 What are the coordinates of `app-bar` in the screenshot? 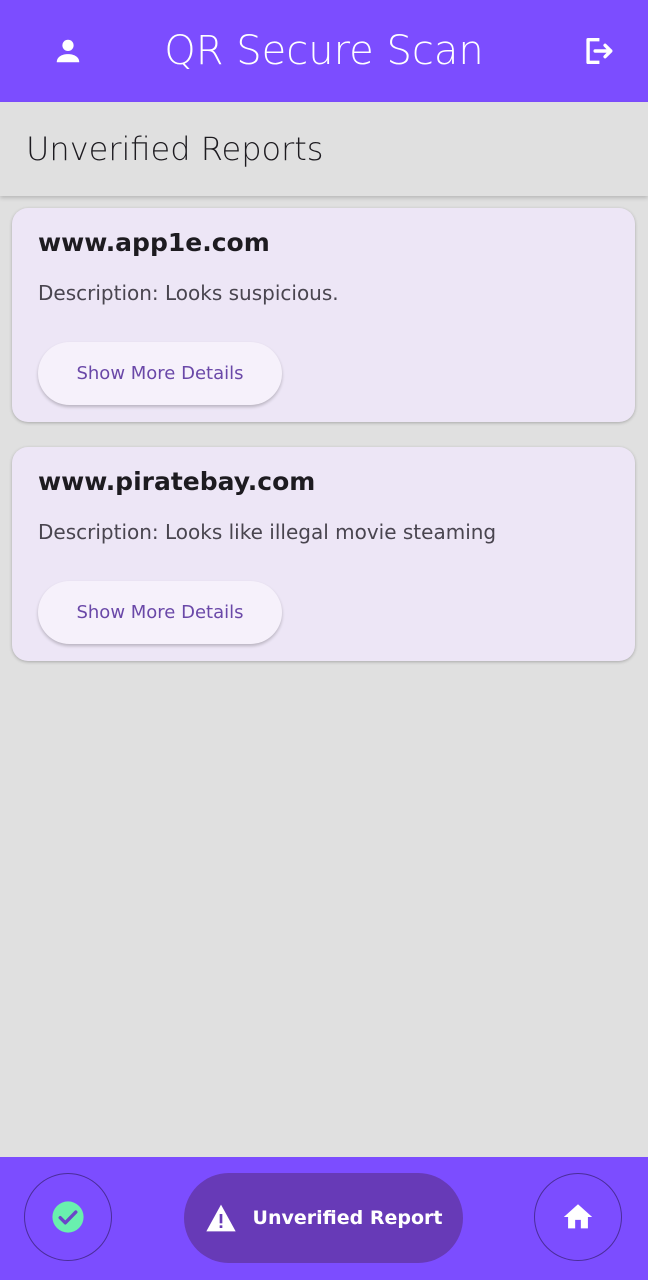 It's located at (324, 51).